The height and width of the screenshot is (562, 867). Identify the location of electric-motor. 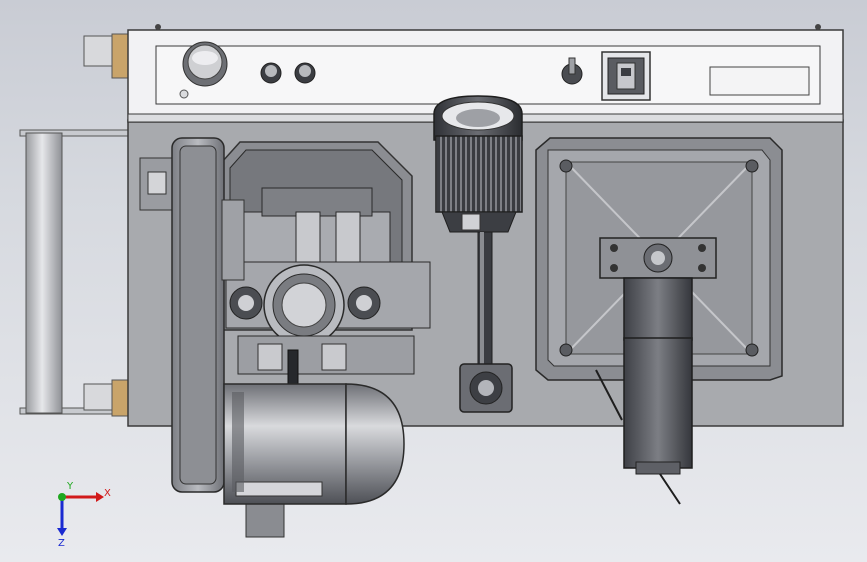
(314, 460).